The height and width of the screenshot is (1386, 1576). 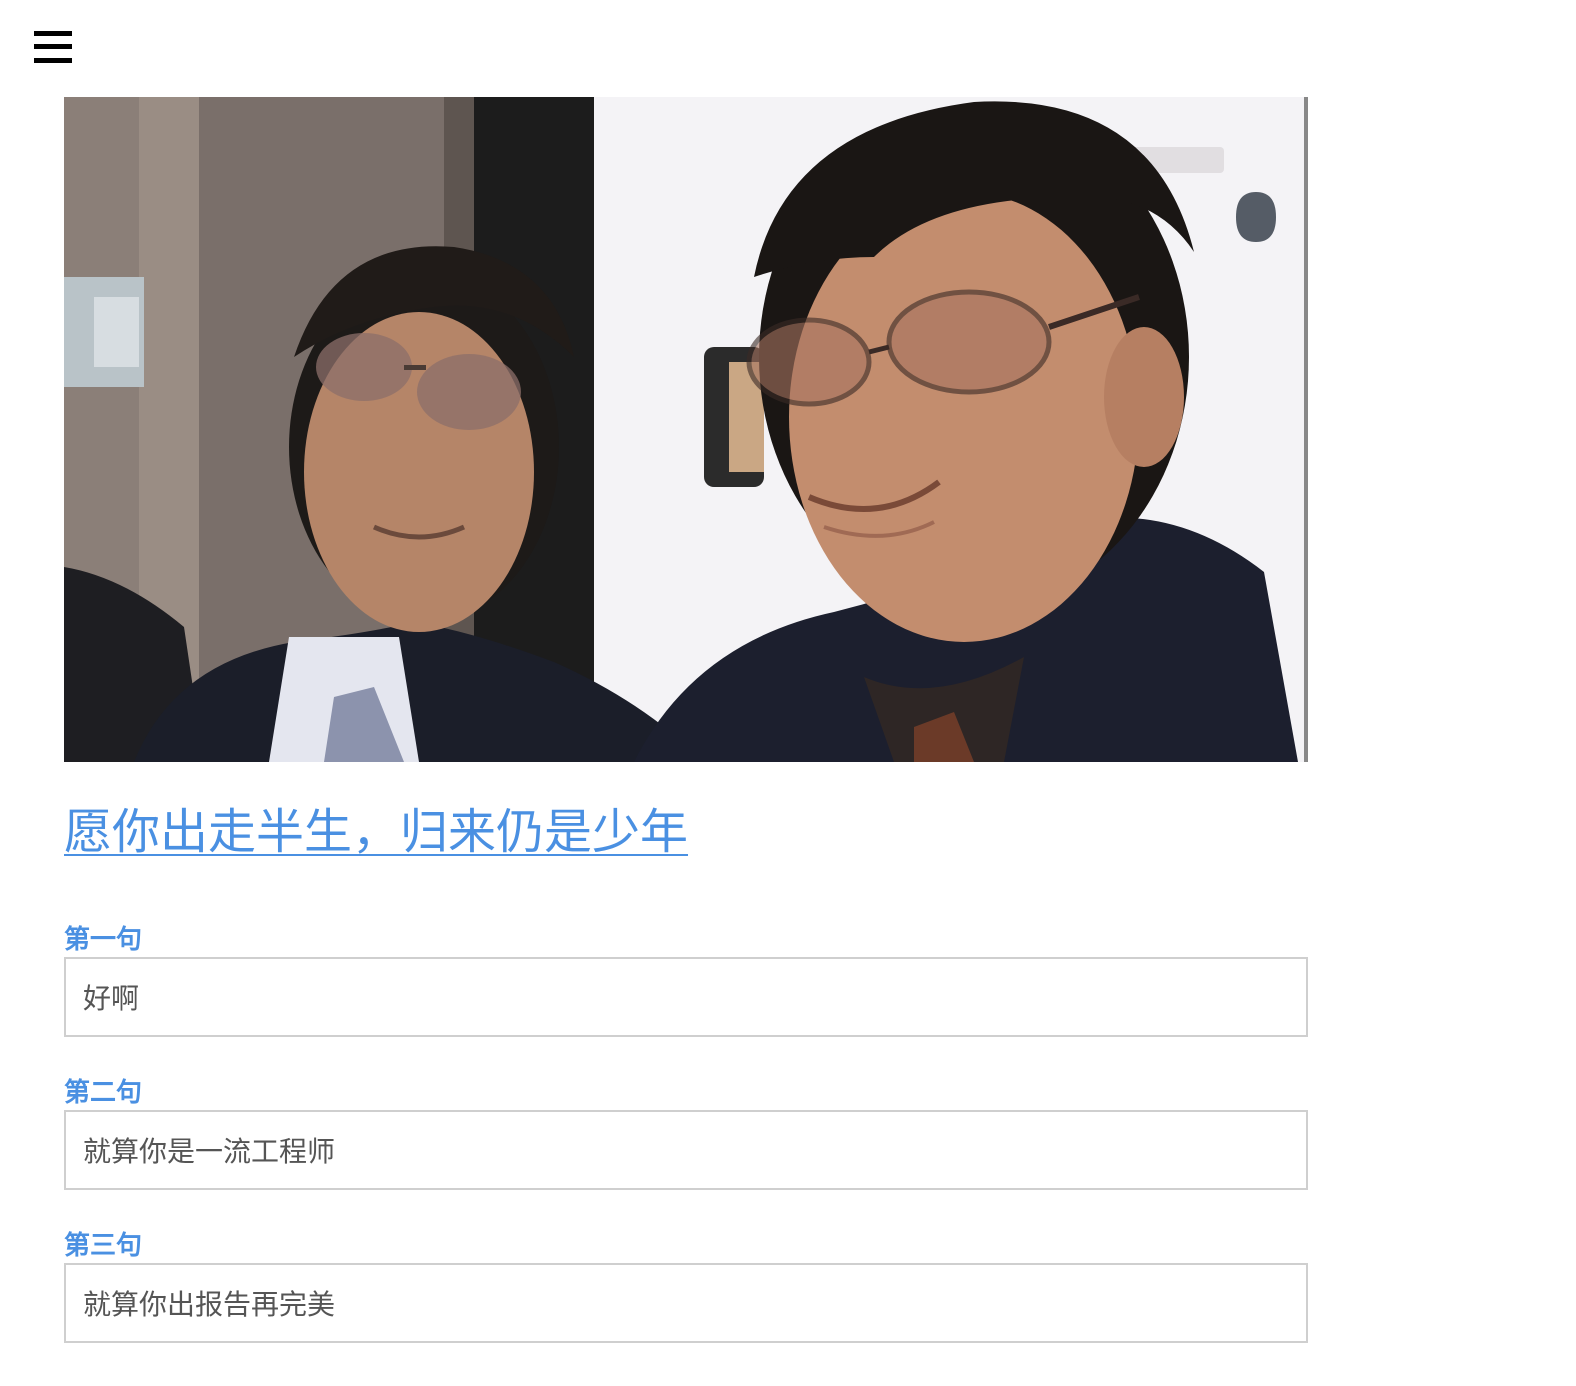 I want to click on field-label: 第二句, so click(x=103, y=1093).